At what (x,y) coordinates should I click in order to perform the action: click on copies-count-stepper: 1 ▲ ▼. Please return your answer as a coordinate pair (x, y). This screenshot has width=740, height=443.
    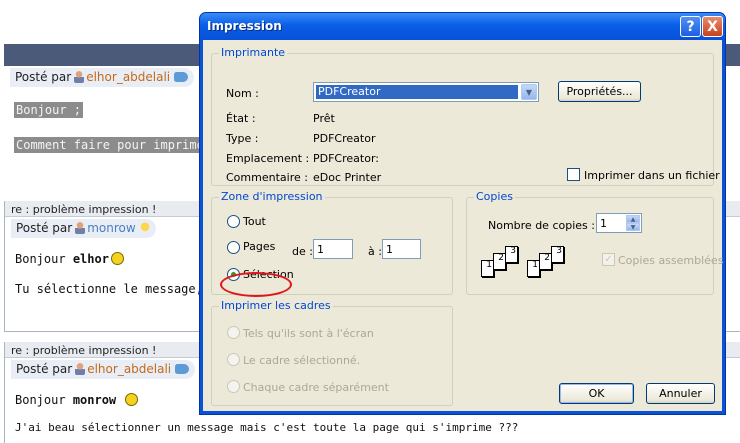
    Looking at the image, I should click on (619, 223).